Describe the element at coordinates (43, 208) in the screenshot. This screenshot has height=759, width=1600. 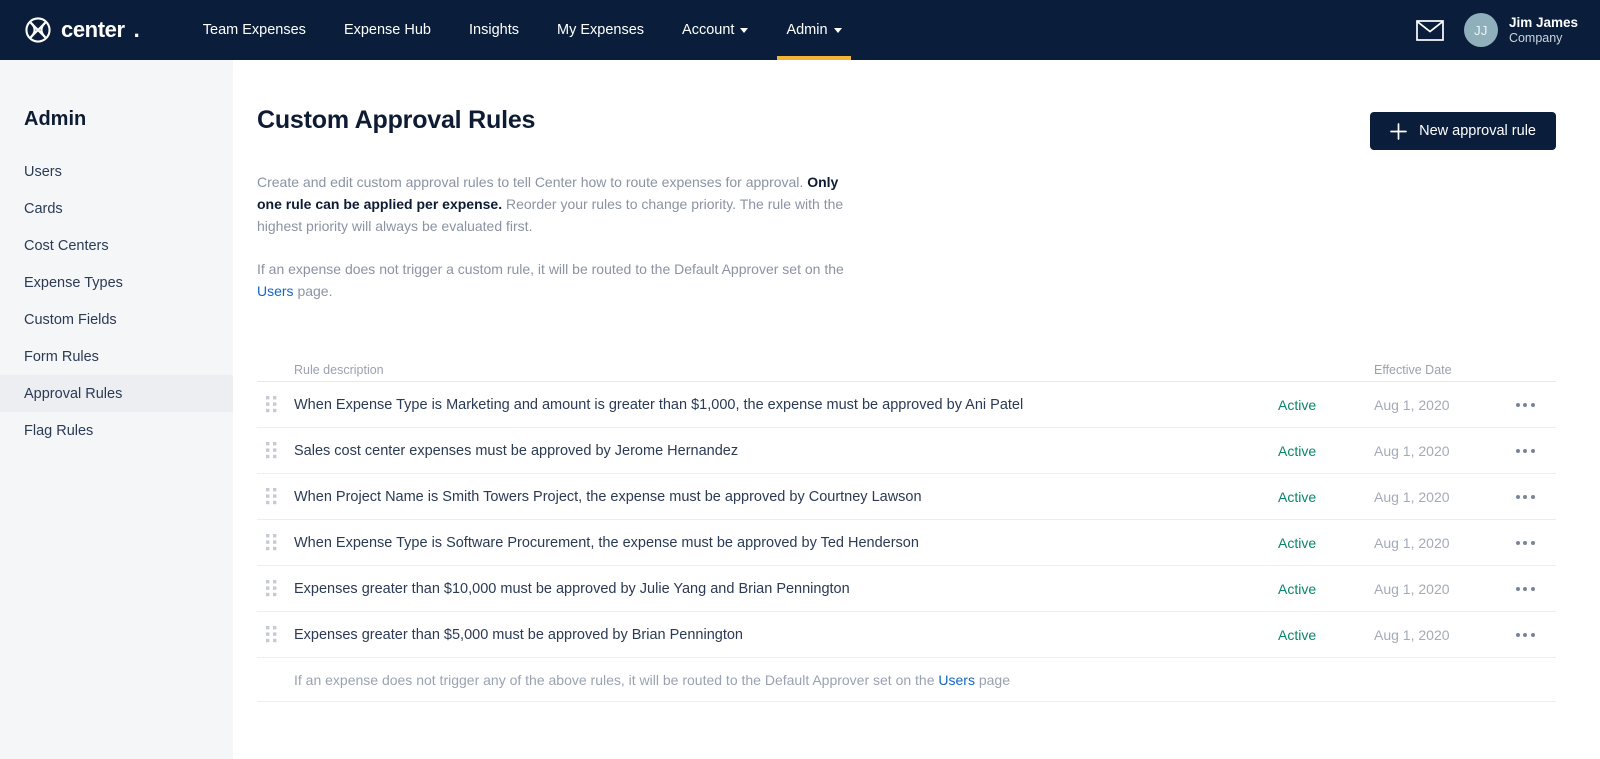
I see `sidebar-item-label: Cards` at that location.